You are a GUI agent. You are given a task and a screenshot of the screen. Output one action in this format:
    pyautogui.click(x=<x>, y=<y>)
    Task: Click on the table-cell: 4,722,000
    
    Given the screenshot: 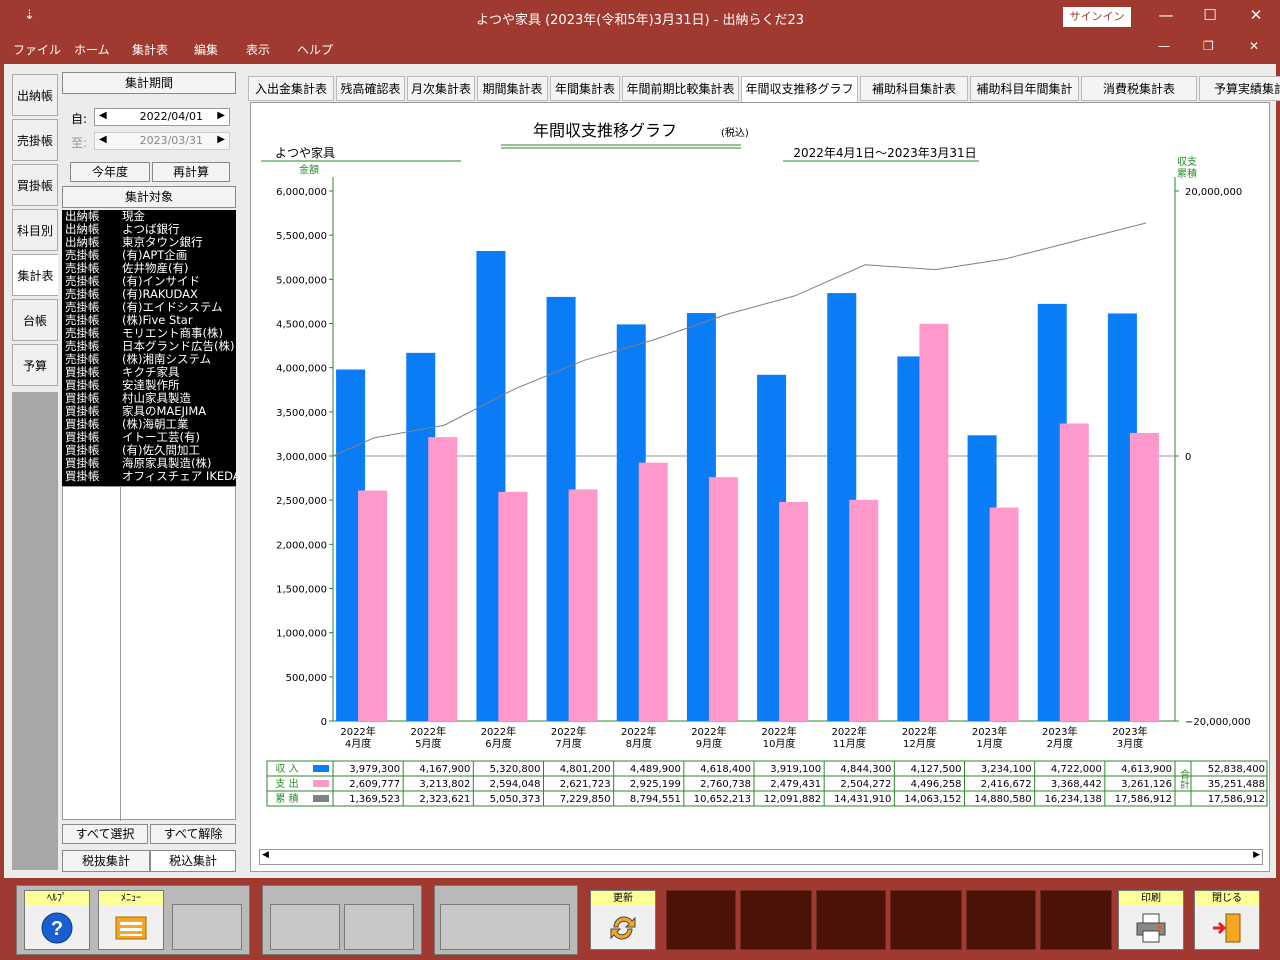 What is the action you would take?
    pyautogui.click(x=1076, y=769)
    